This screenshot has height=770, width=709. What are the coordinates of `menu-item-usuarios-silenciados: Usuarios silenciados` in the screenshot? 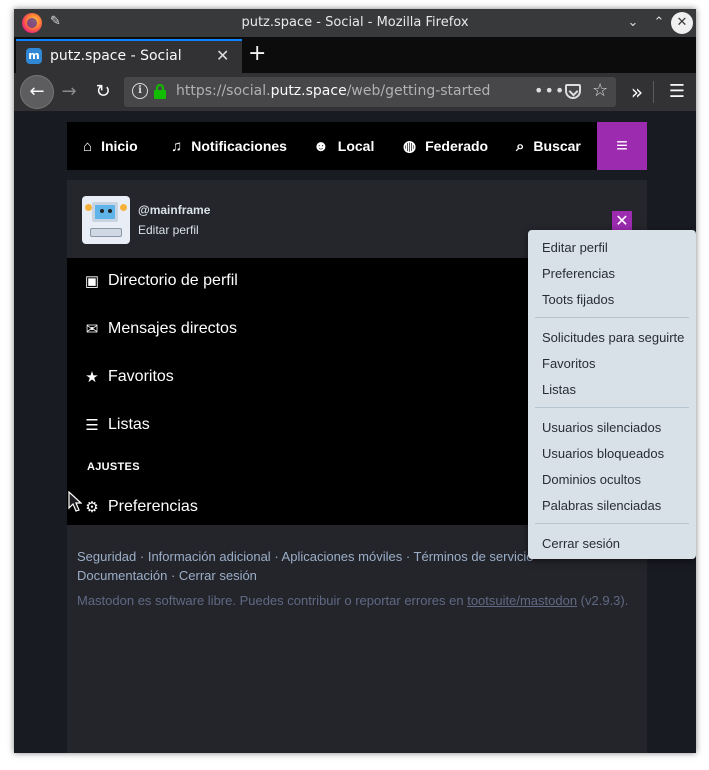 It's located at (601, 427).